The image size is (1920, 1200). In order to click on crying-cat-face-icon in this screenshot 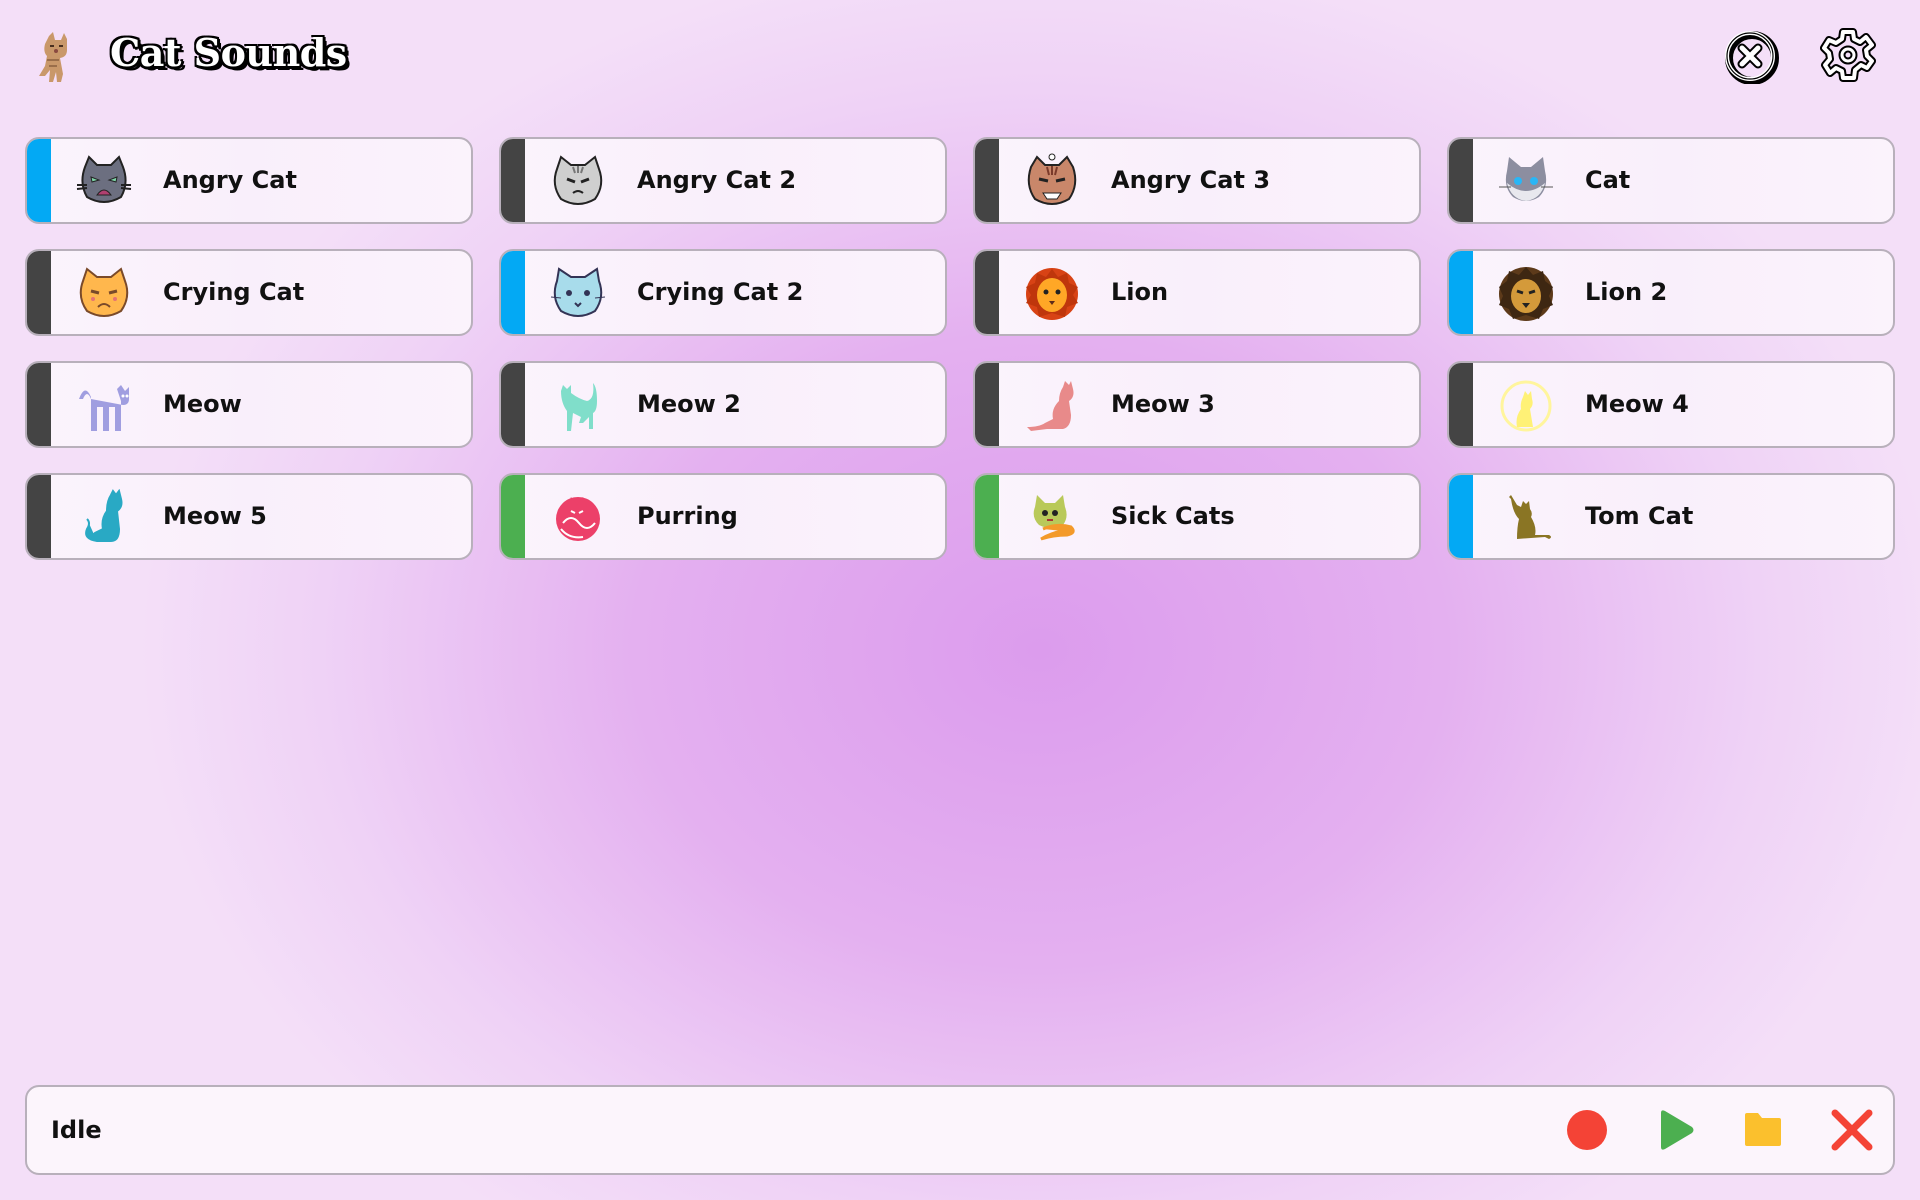, I will do `click(104, 292)`.